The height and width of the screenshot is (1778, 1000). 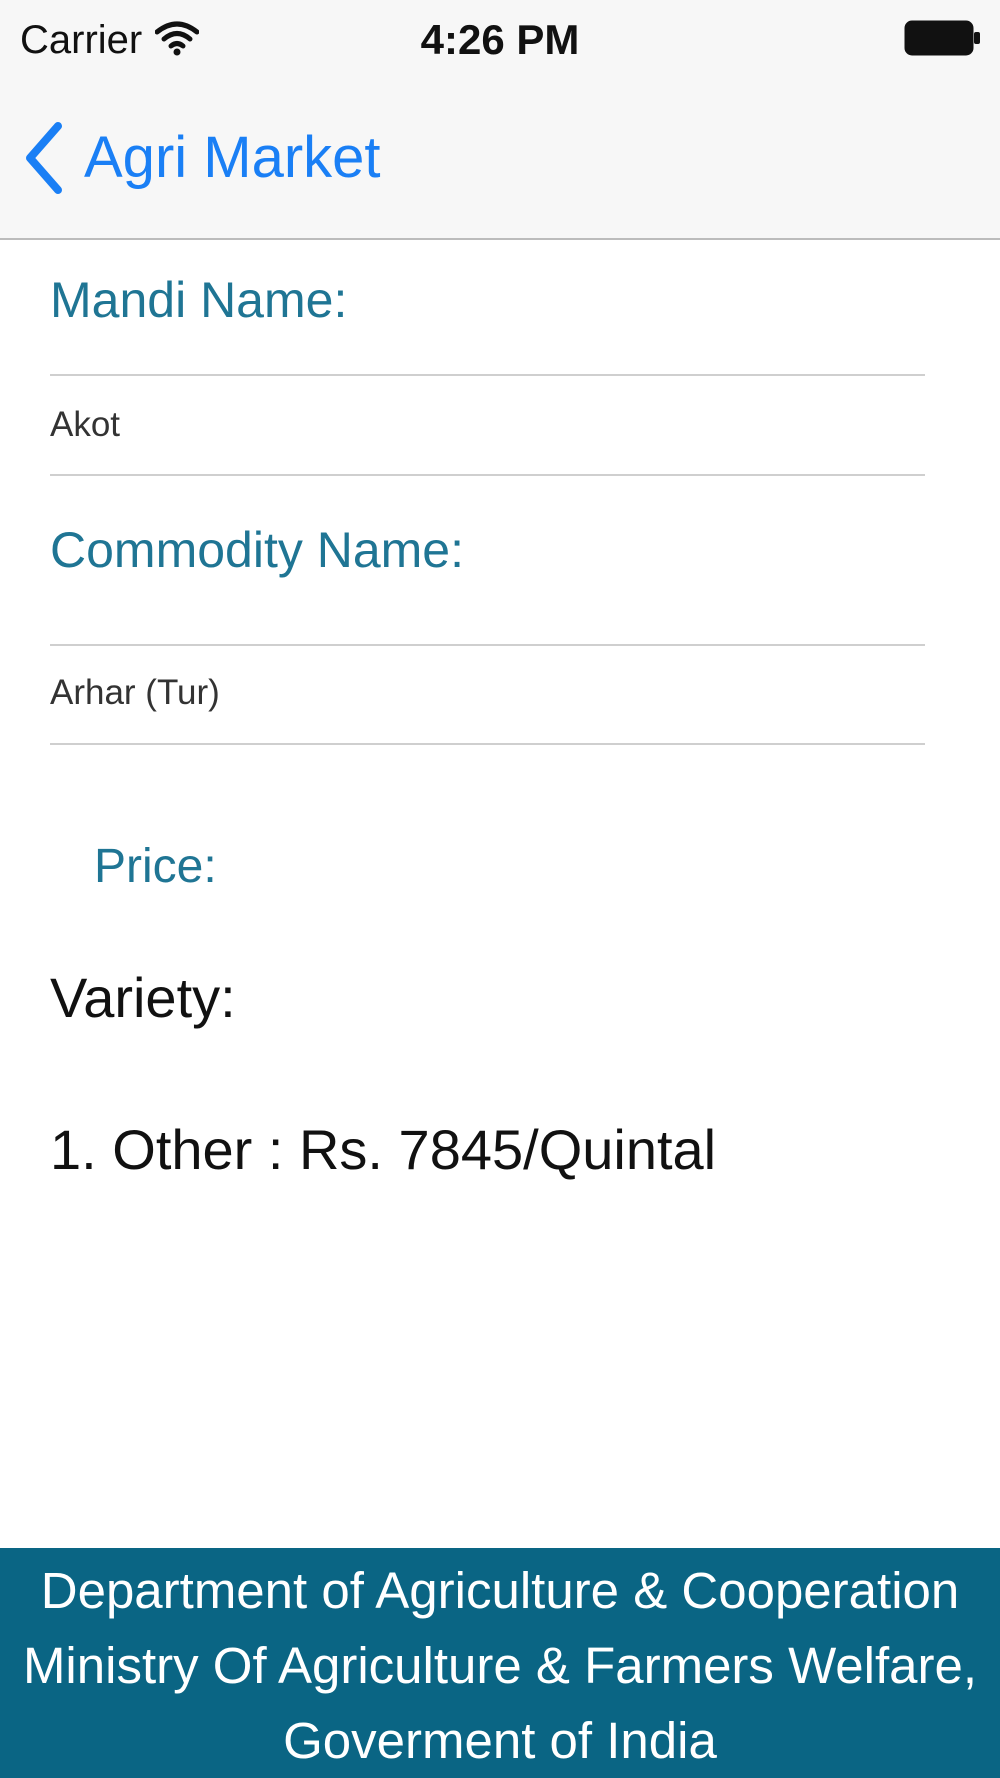 I want to click on variety-price-item: 1. Other : Rs. 7845/Quintal, so click(x=383, y=1149).